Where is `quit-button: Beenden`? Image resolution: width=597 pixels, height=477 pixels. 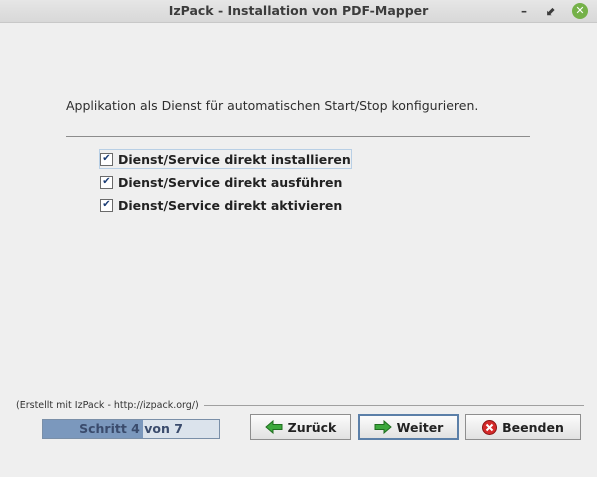 quit-button: Beenden is located at coordinates (523, 427).